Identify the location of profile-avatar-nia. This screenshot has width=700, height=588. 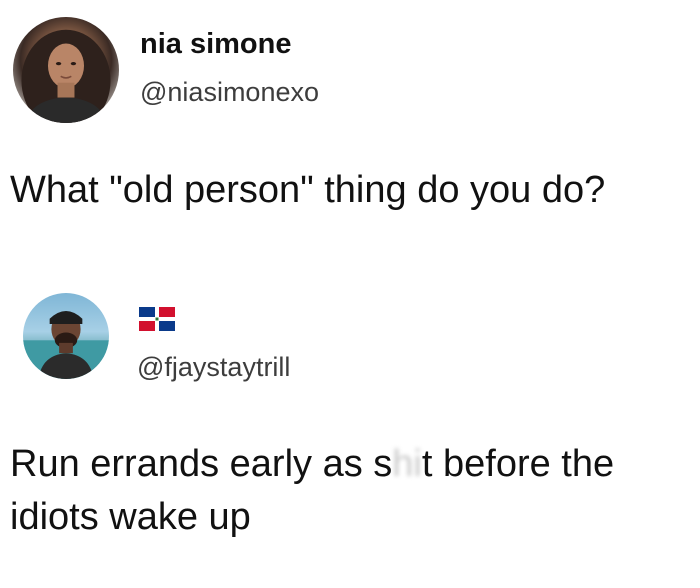
(66, 70).